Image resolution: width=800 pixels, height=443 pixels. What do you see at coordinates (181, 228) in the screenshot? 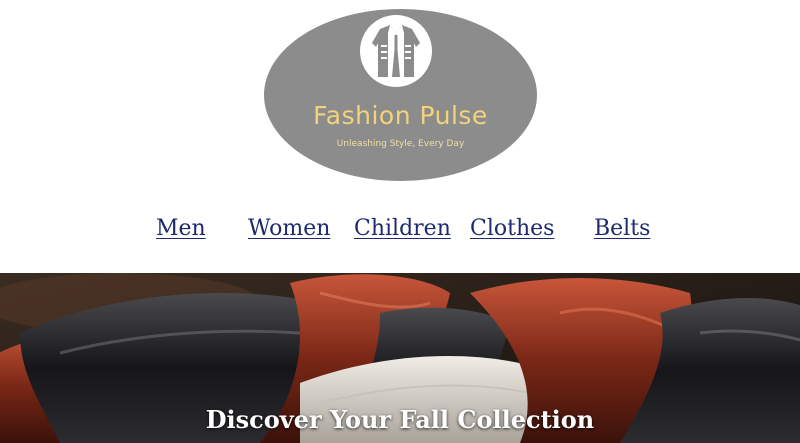
I see `nav-link-men: Men` at bounding box center [181, 228].